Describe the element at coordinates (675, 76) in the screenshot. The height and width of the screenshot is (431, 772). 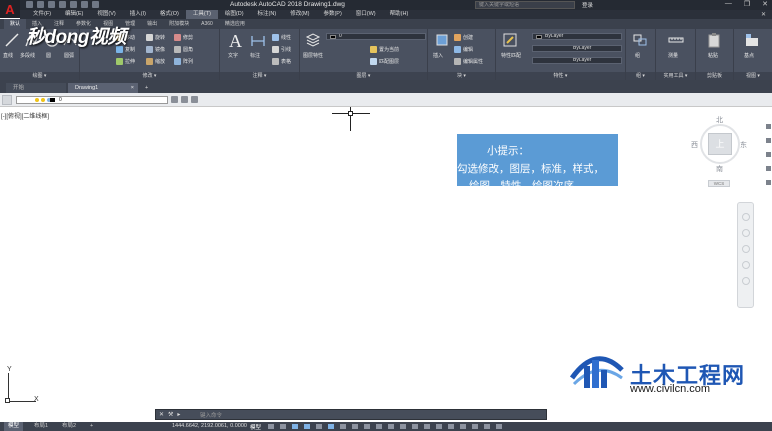
I see `panel-utilities-title: 实用工具 ▾` at that location.